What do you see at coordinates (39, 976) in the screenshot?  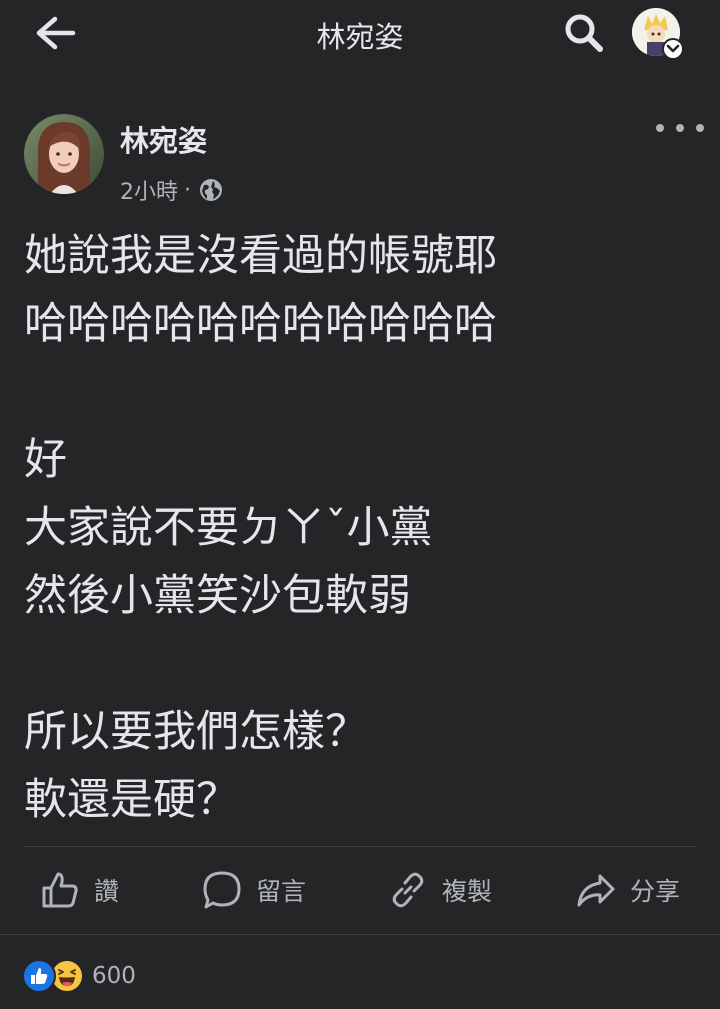 I see `like-reaction-icon` at bounding box center [39, 976].